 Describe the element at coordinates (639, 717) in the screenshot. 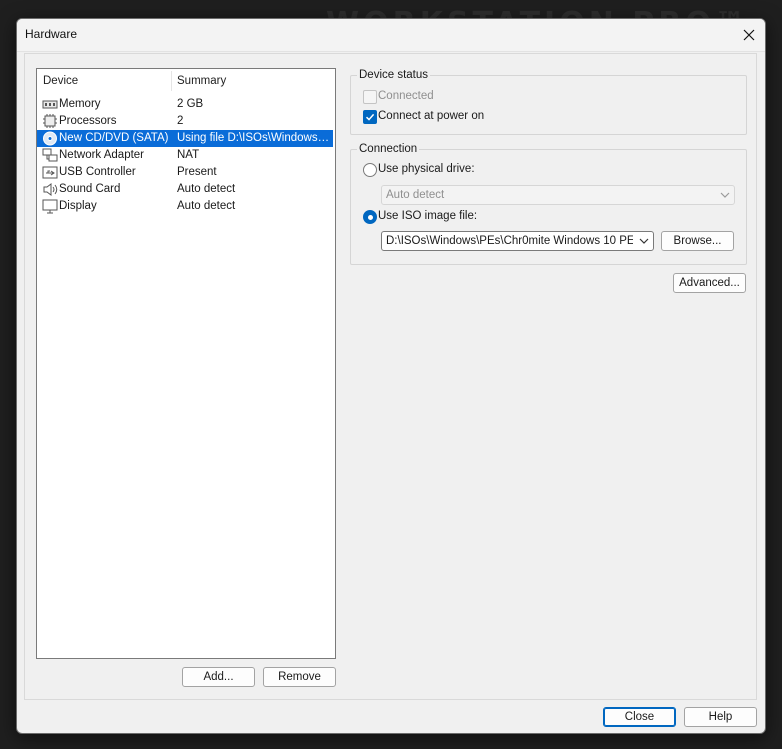

I see `close-button: Close` at that location.